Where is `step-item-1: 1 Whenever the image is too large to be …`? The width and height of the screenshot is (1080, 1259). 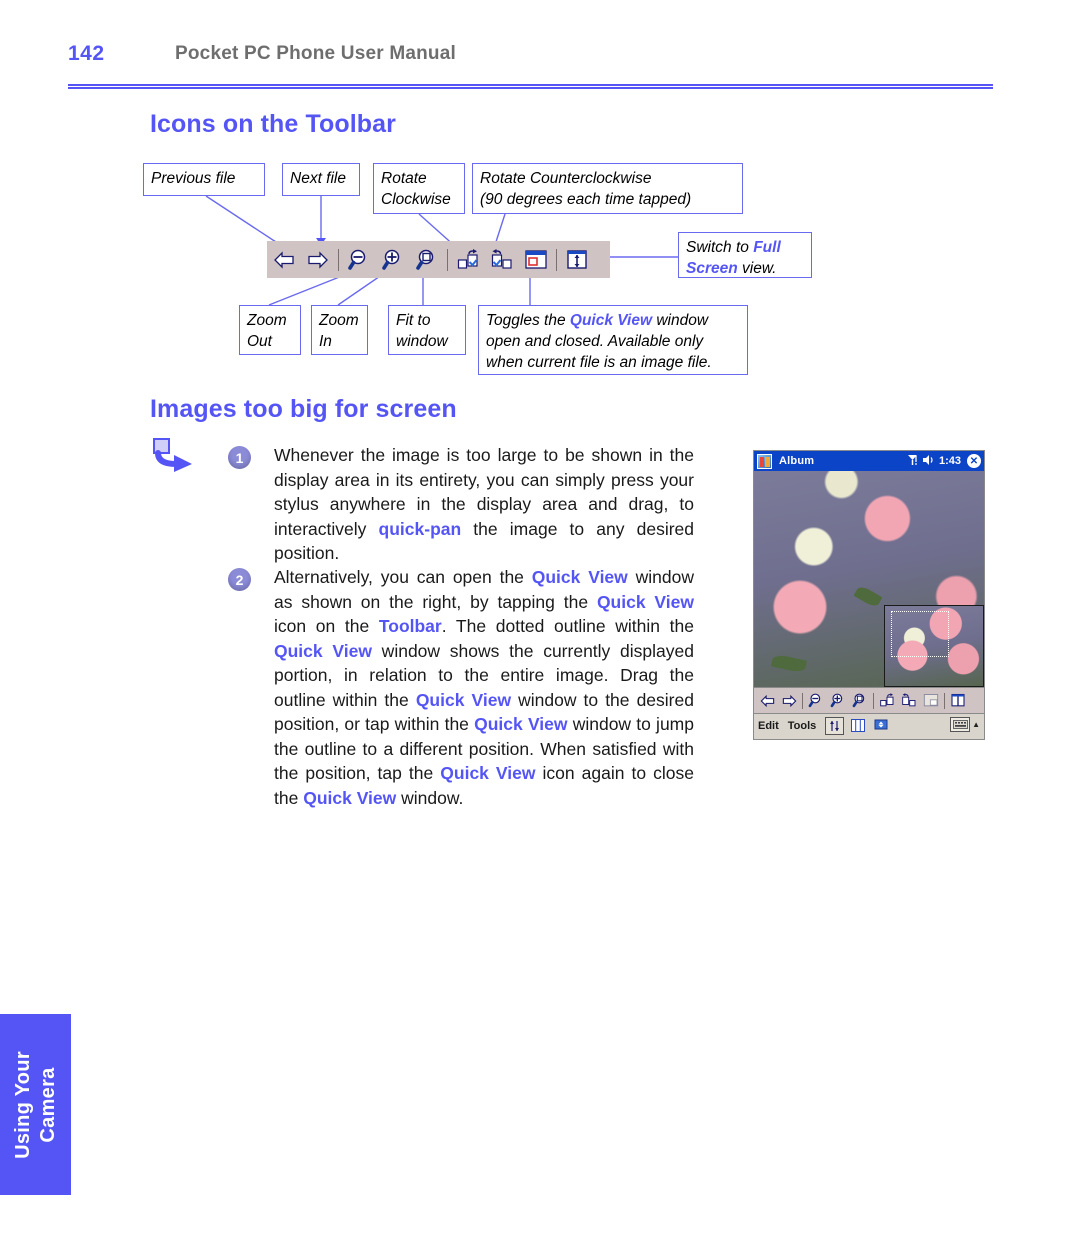
step-item-1: 1 Whenever the image is too large to be … is located at coordinates (461, 504).